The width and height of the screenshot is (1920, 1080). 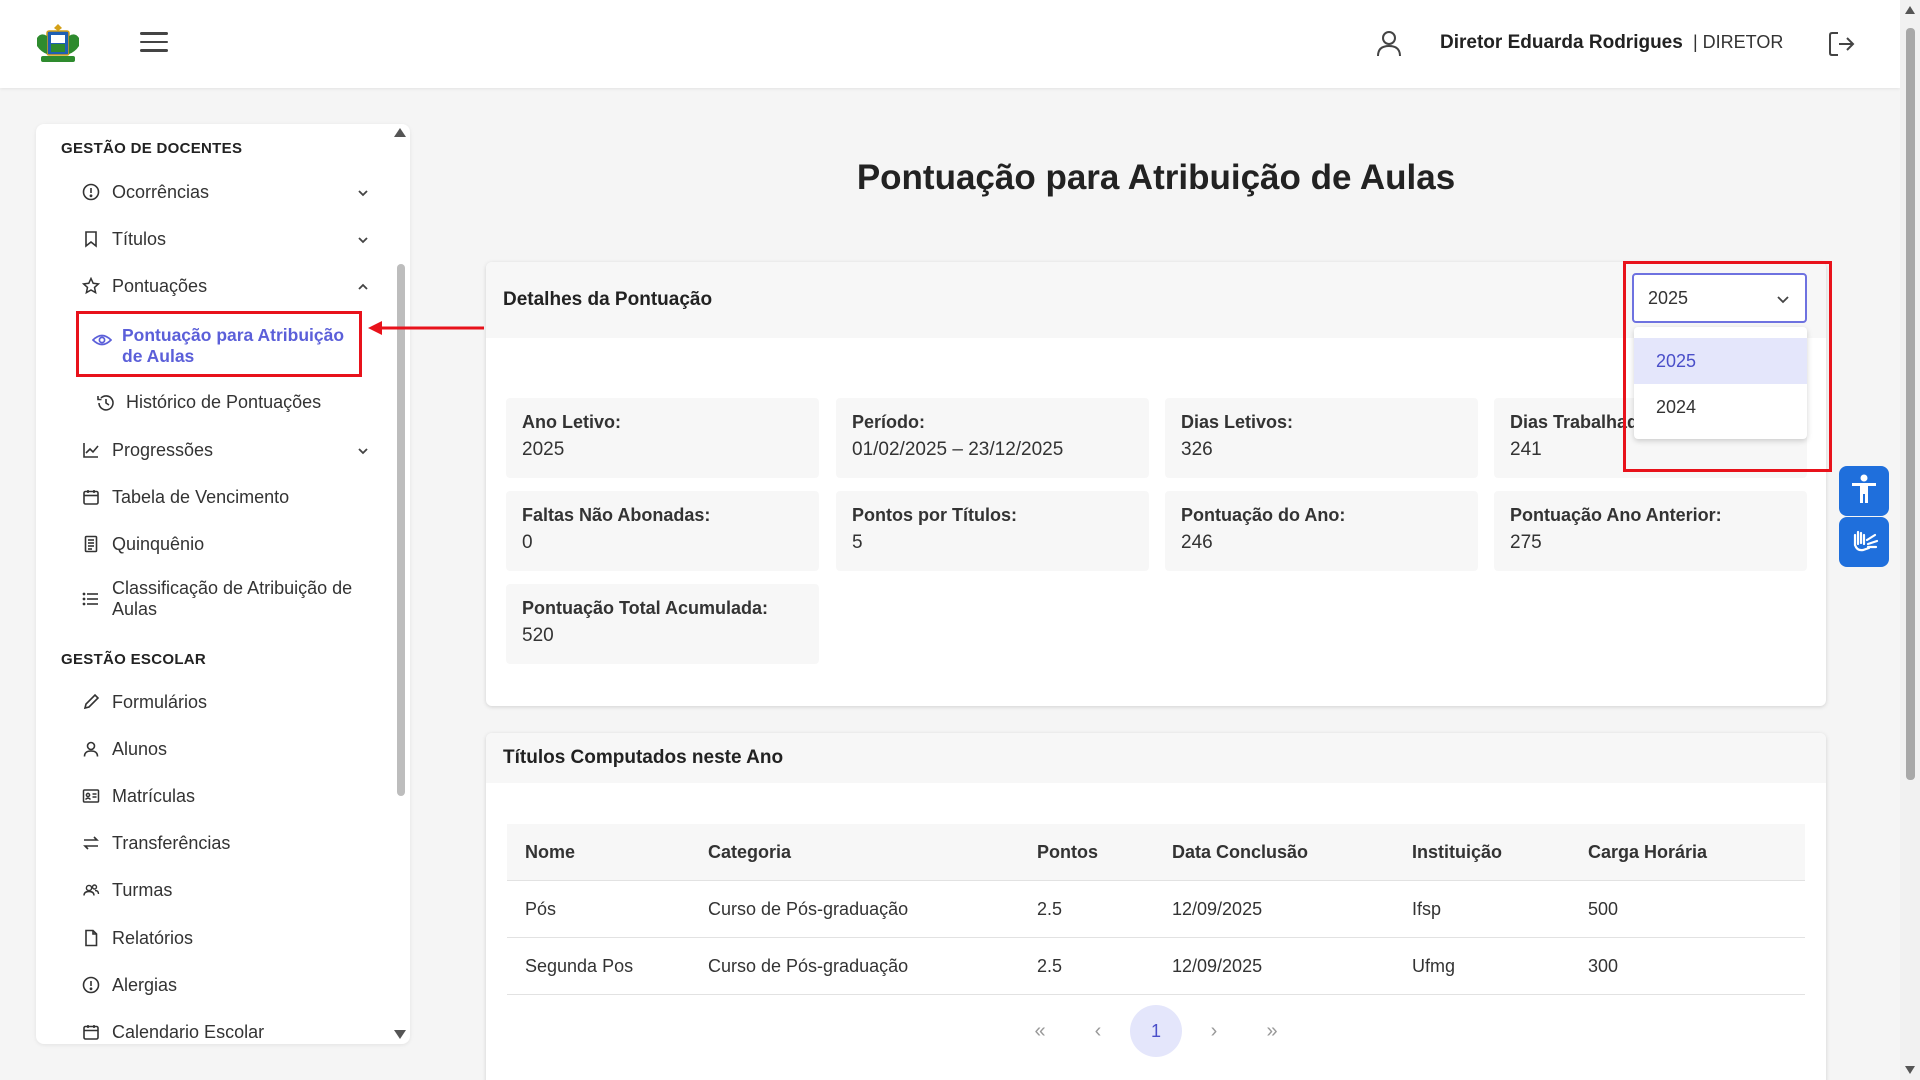 What do you see at coordinates (225, 702) in the screenshot?
I see `sidebar-item-formularios: Formulários` at bounding box center [225, 702].